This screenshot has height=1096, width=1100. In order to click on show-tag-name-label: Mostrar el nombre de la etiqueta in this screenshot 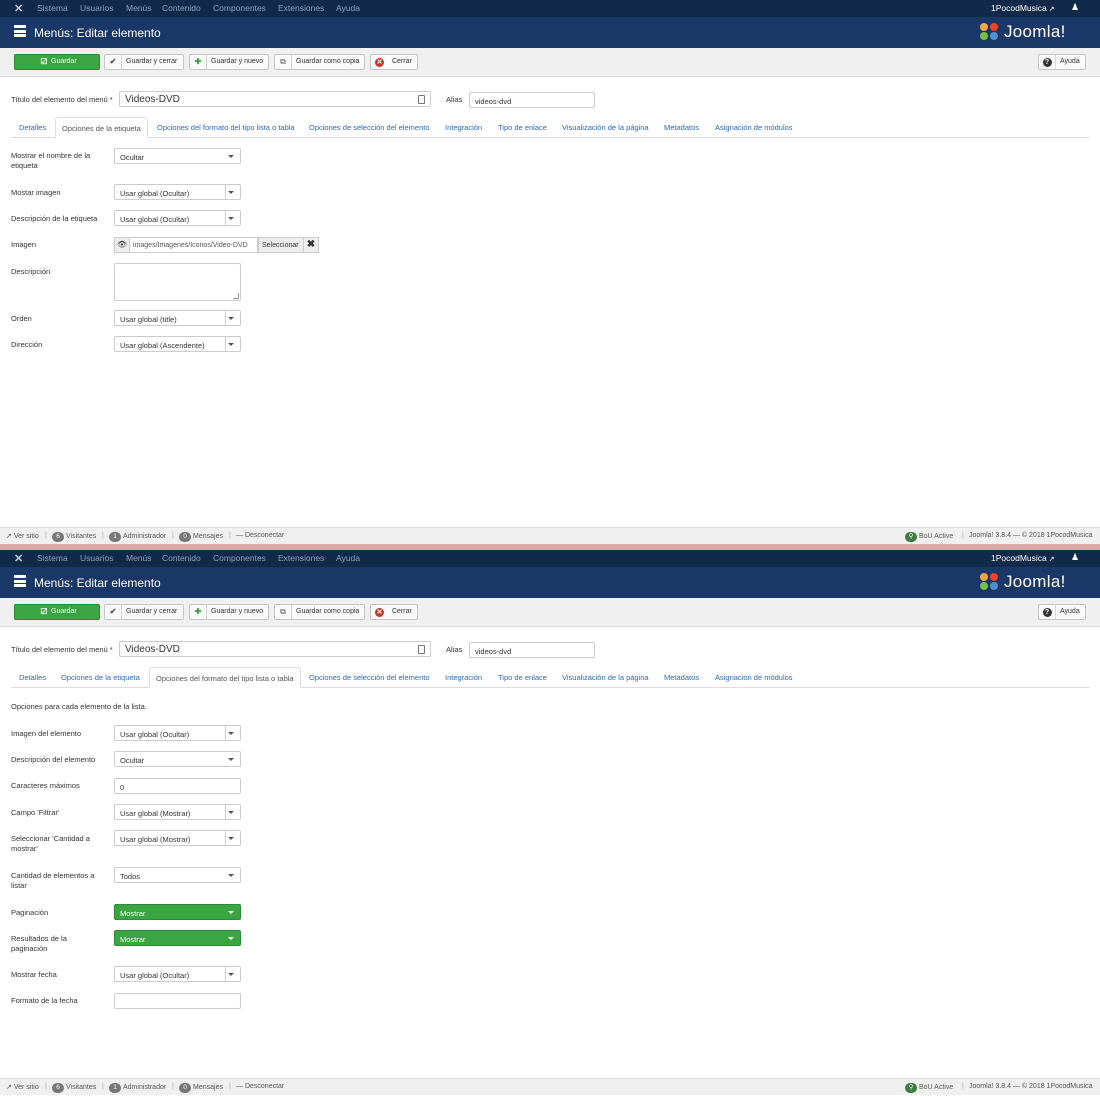, I will do `click(51, 160)`.